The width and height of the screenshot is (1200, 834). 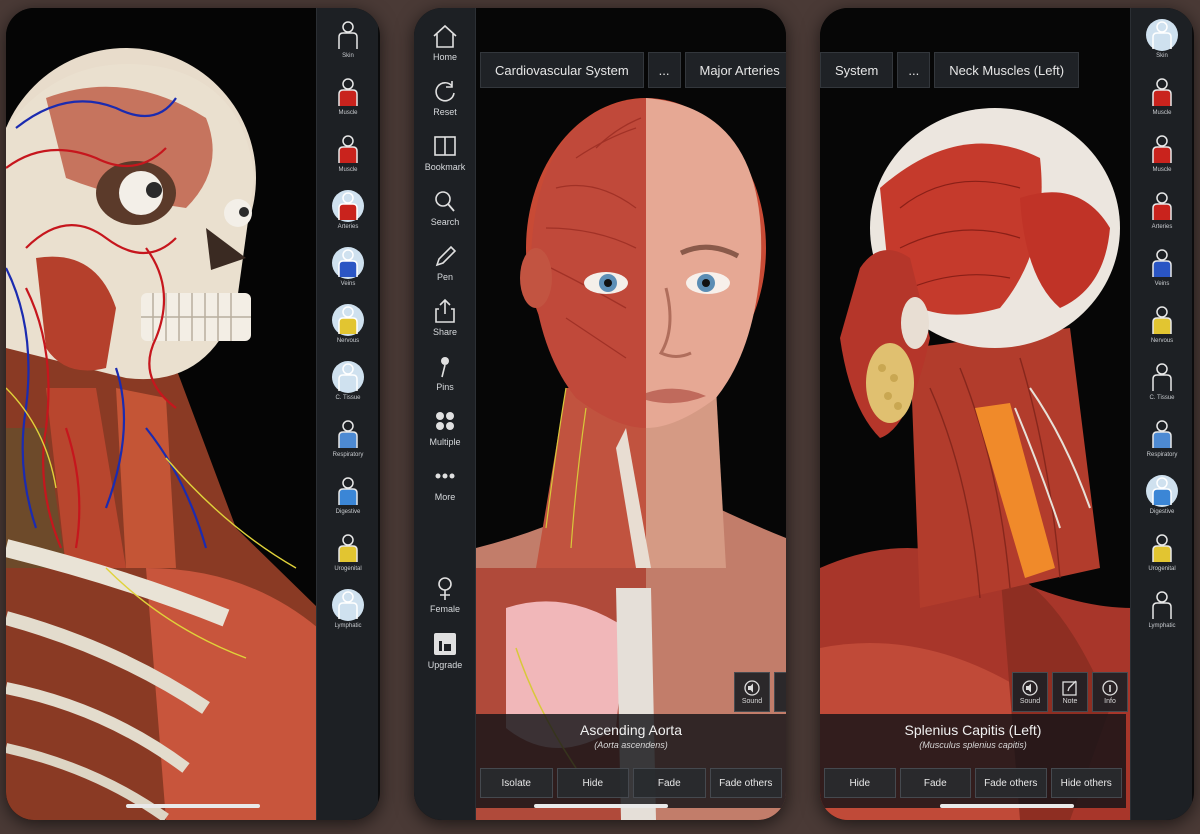 I want to click on nav-label: Pen, so click(x=444, y=277).